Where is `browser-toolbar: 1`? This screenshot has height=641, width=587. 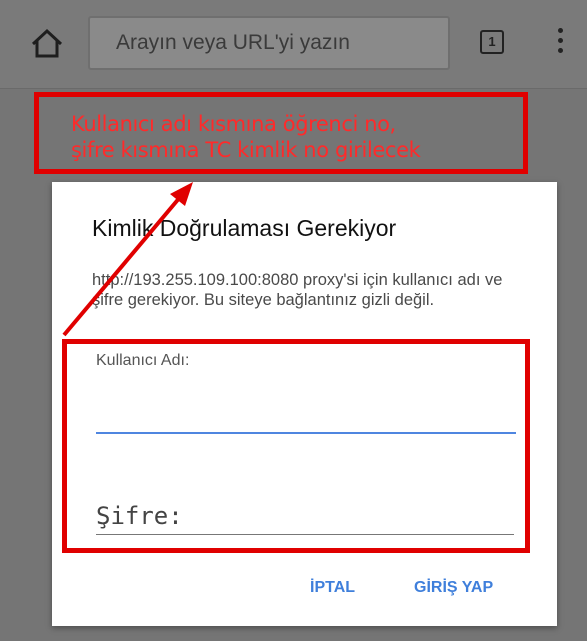 browser-toolbar: 1 is located at coordinates (293, 44).